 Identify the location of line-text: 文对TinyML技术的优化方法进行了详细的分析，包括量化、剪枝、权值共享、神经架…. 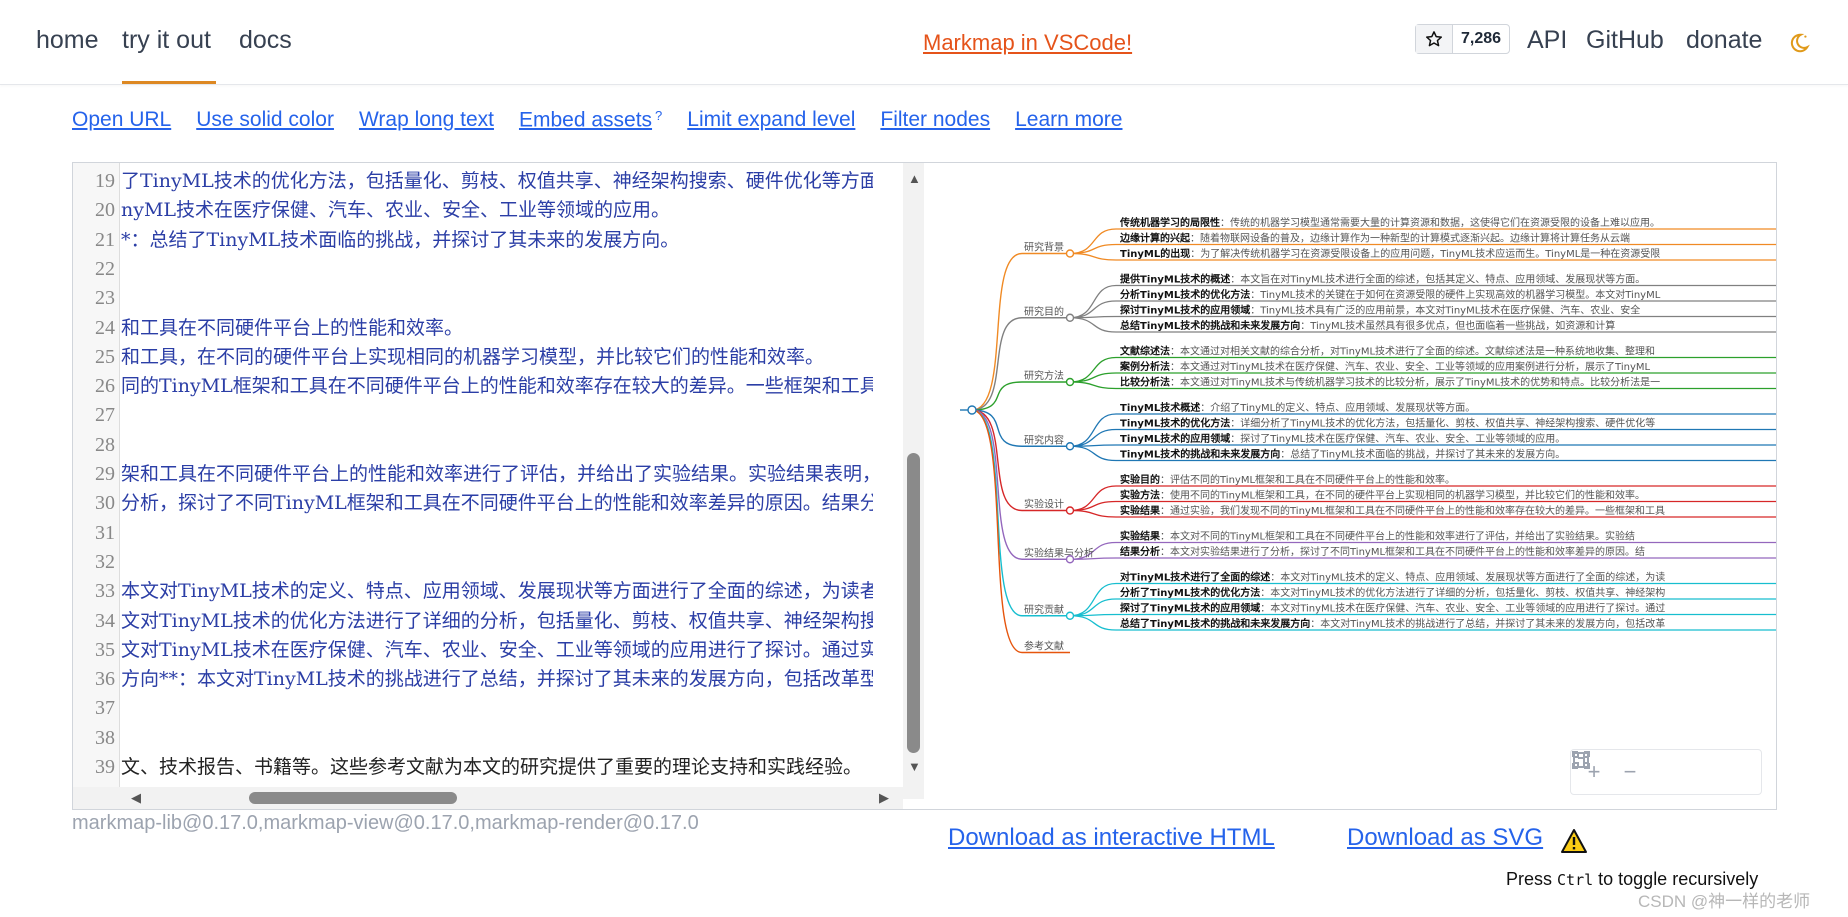
(497, 621).